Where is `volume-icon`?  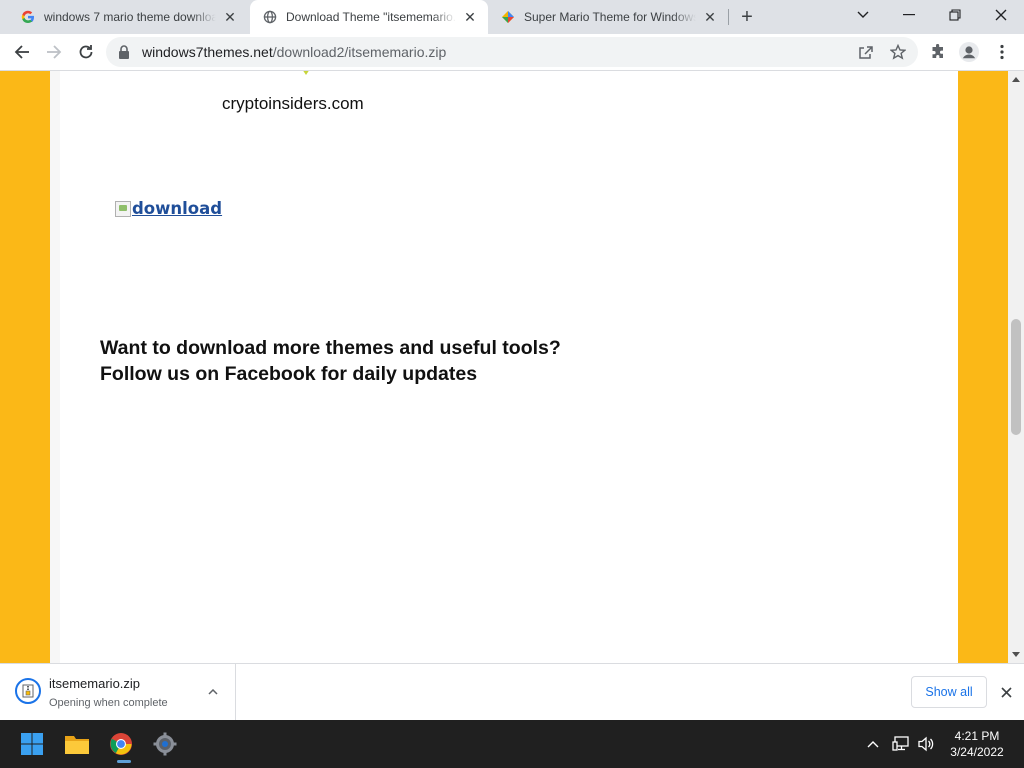 volume-icon is located at coordinates (926, 744).